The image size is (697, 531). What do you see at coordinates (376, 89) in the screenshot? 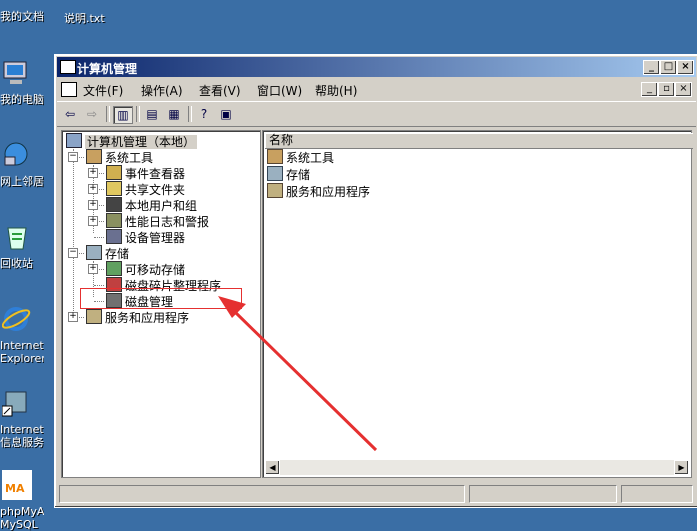
I see `menu-bar: 文件(F) 操作(A) 查看(V) 窗口(W) 帮助(H) _ ▫ ×` at bounding box center [376, 89].